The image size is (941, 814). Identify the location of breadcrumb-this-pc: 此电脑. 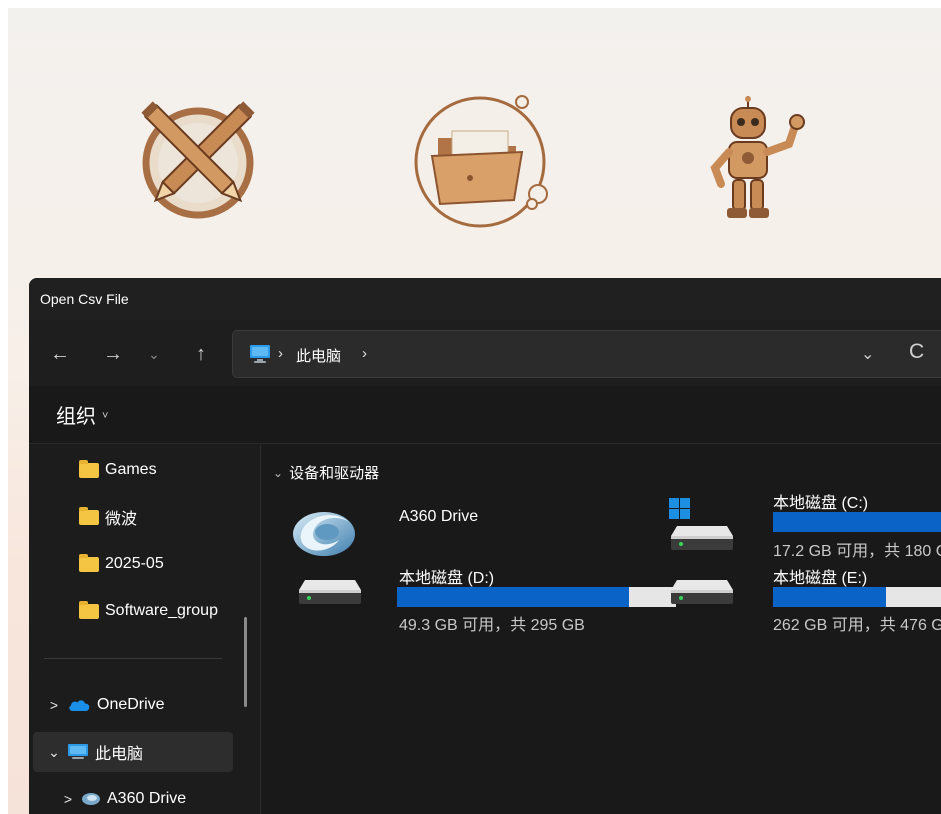
(318, 355).